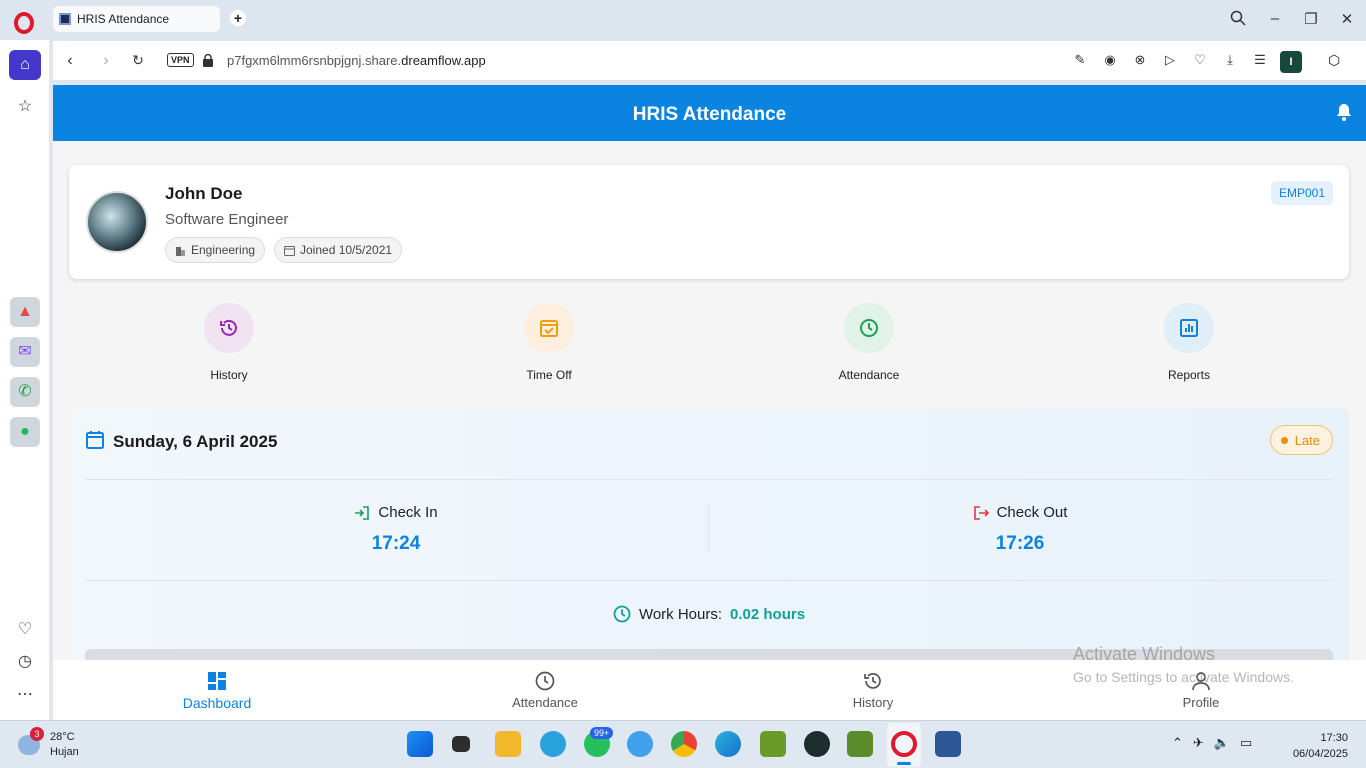 This screenshot has height=768, width=1366. Describe the element at coordinates (684, 744) in the screenshot. I see `chrome-icon` at that location.